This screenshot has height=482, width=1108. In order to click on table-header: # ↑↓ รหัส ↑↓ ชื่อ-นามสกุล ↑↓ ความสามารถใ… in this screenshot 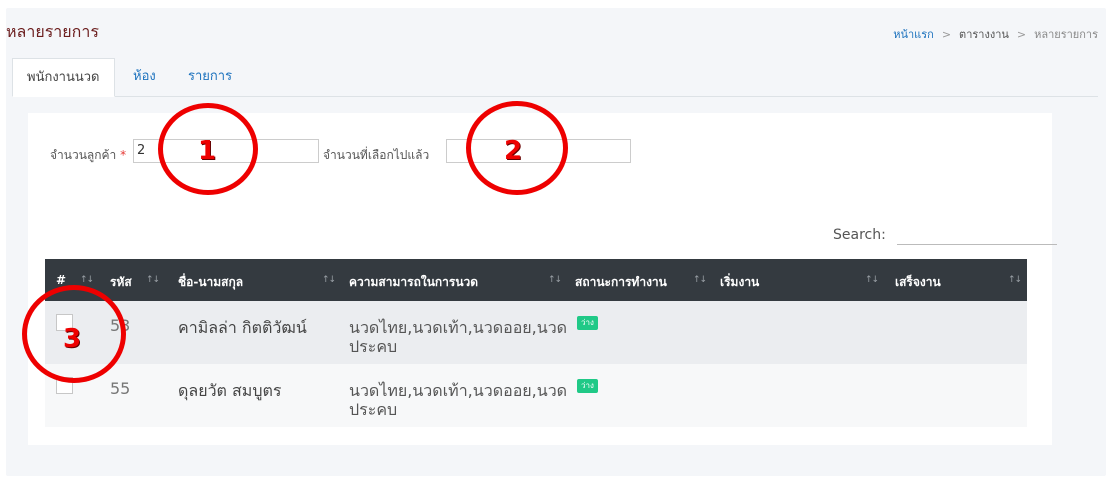, I will do `click(536, 280)`.